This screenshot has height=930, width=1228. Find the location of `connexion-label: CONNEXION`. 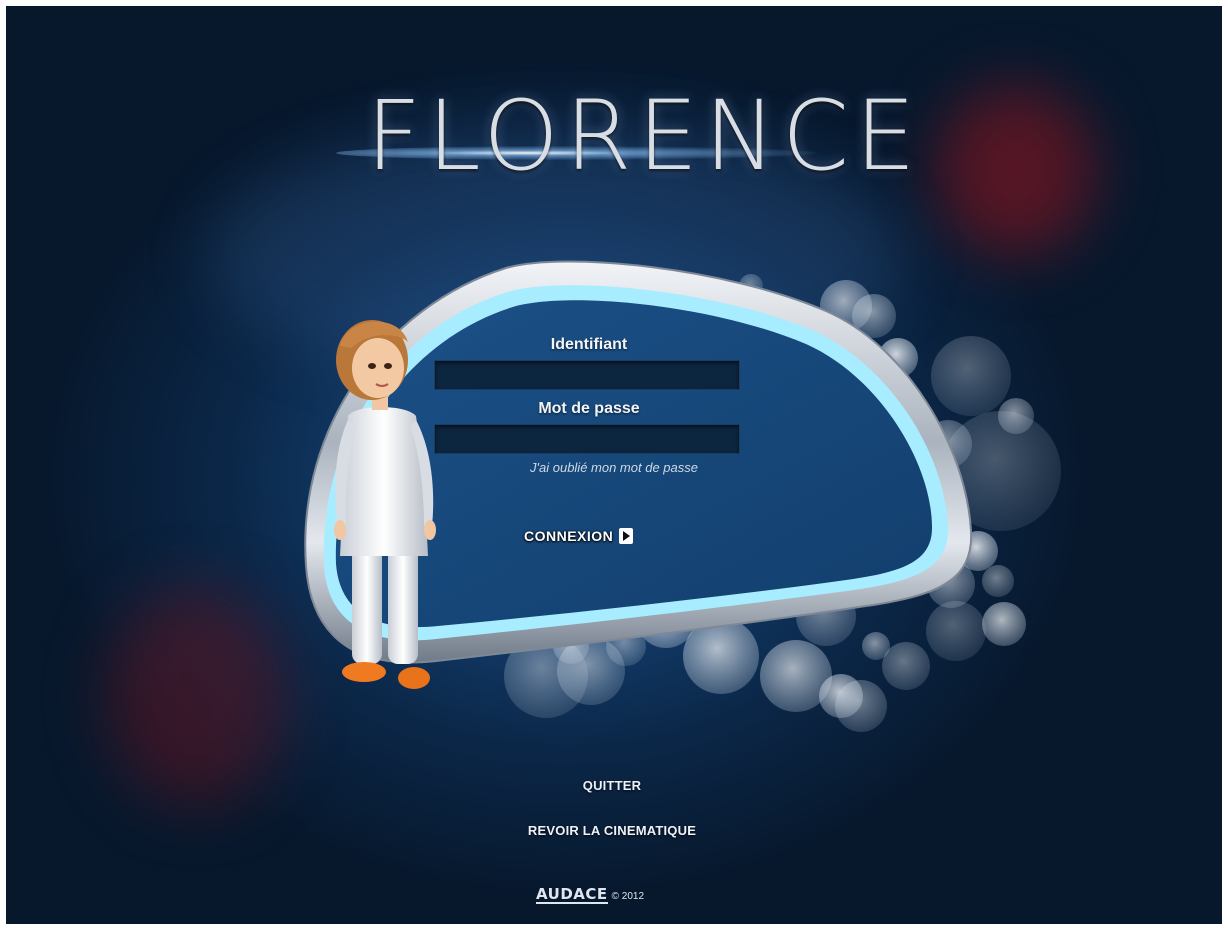

connexion-label: CONNEXION is located at coordinates (569, 536).